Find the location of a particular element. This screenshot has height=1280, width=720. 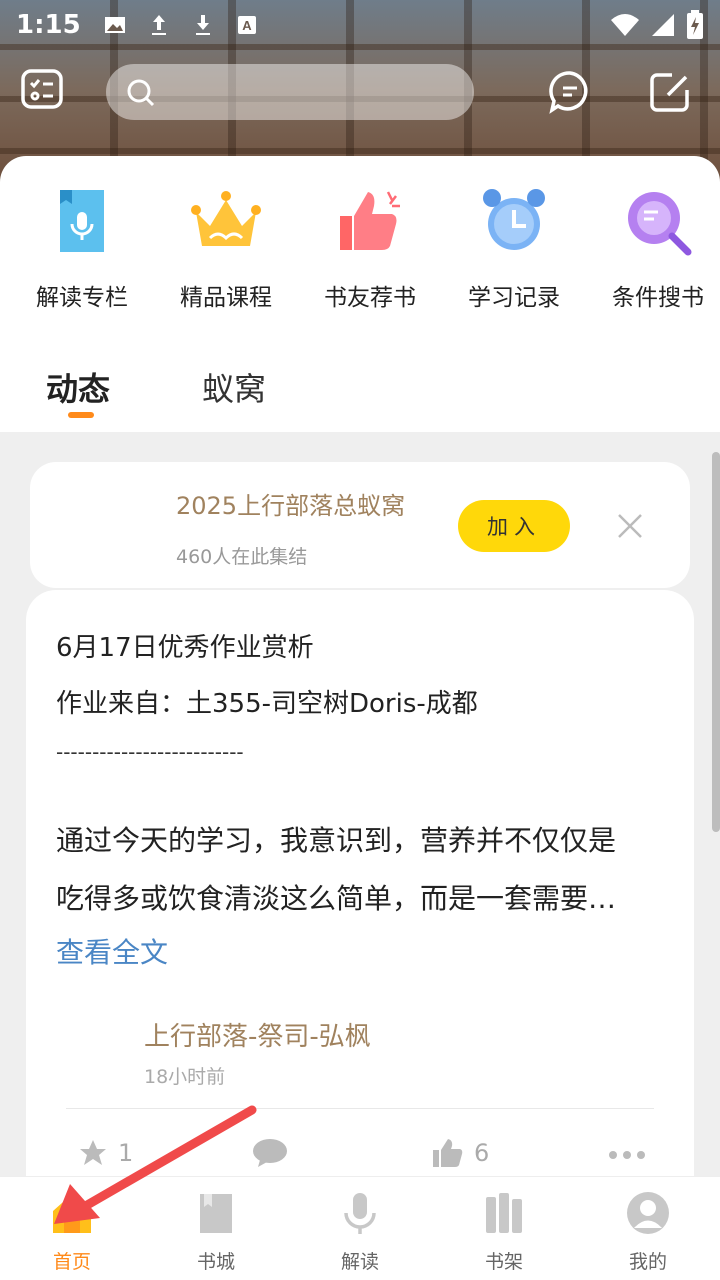

nav-label: 首页 is located at coordinates (71, 1262).